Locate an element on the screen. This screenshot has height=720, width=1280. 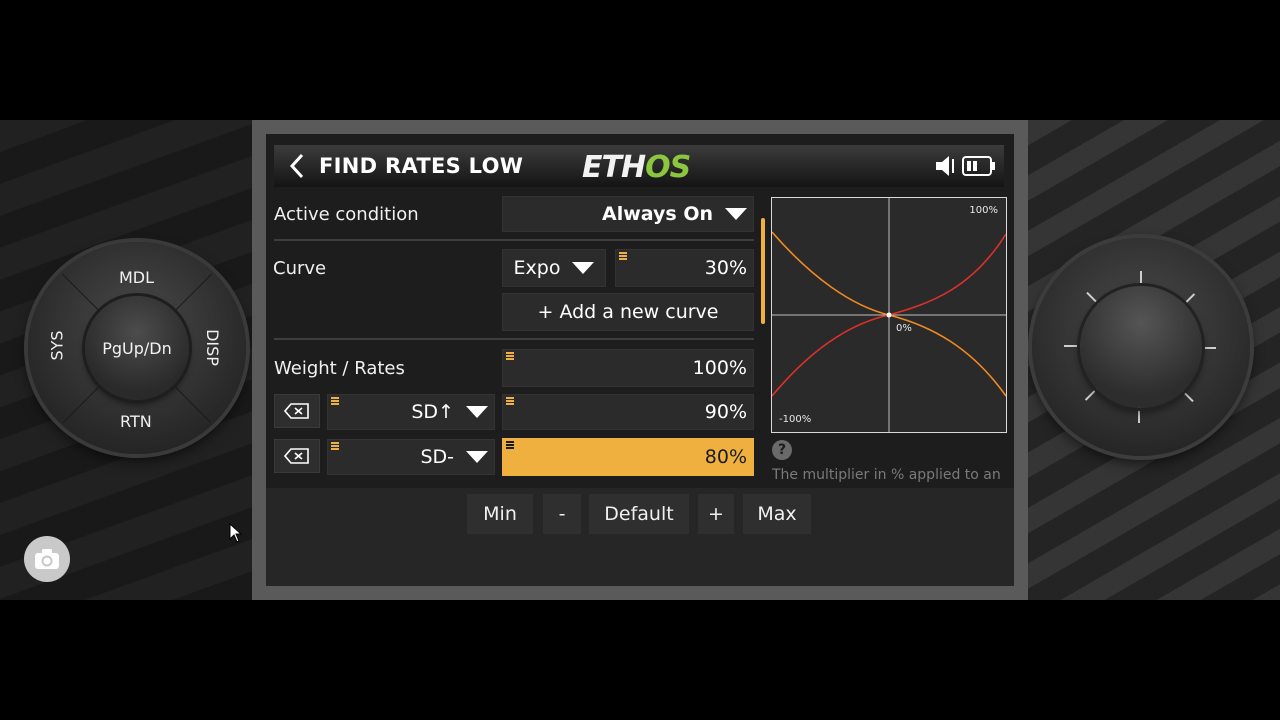
curve-value-field: 30% is located at coordinates (684, 268).